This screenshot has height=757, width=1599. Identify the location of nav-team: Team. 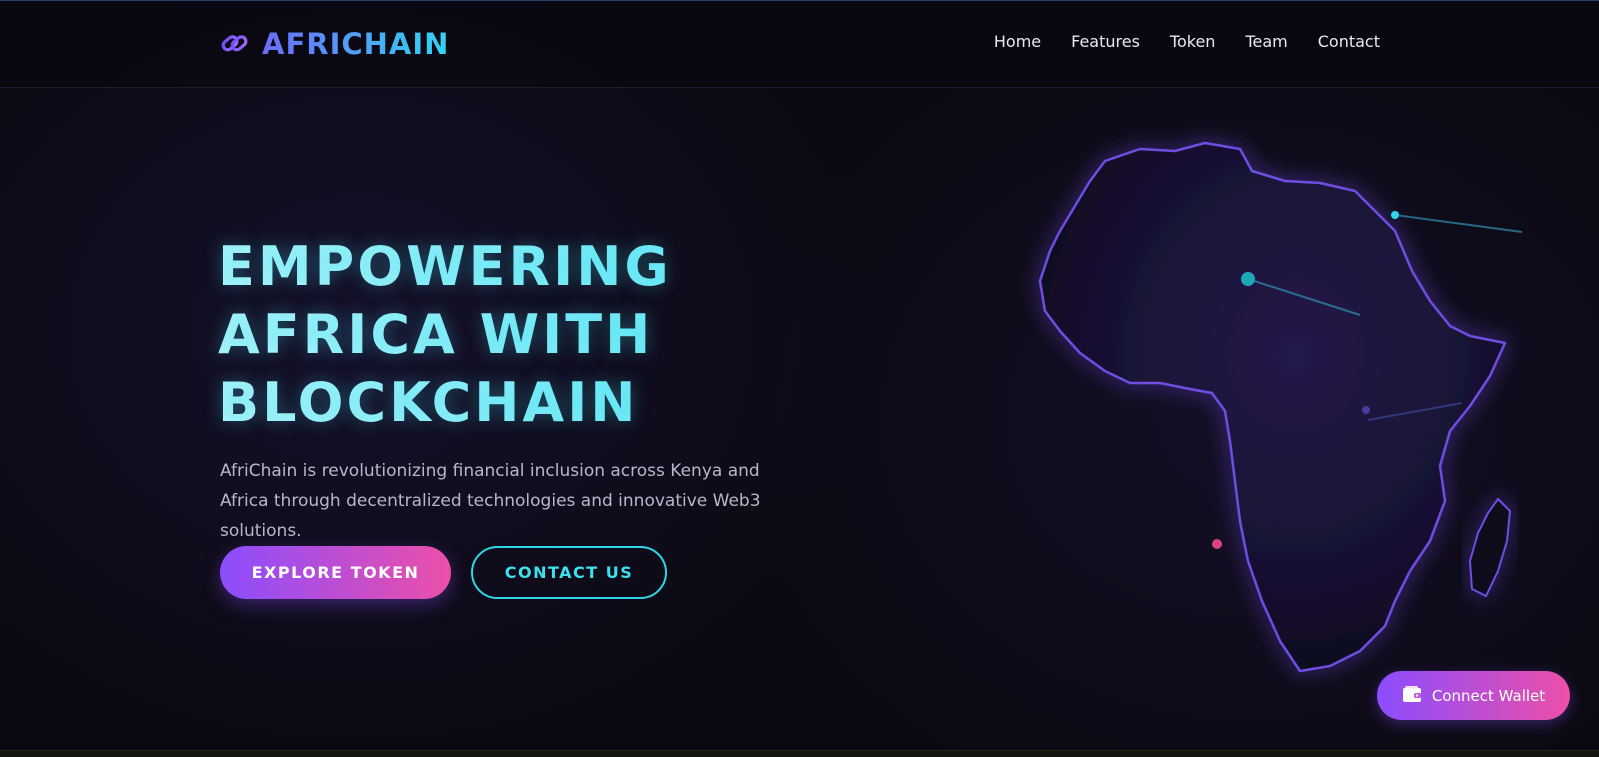
(1266, 41).